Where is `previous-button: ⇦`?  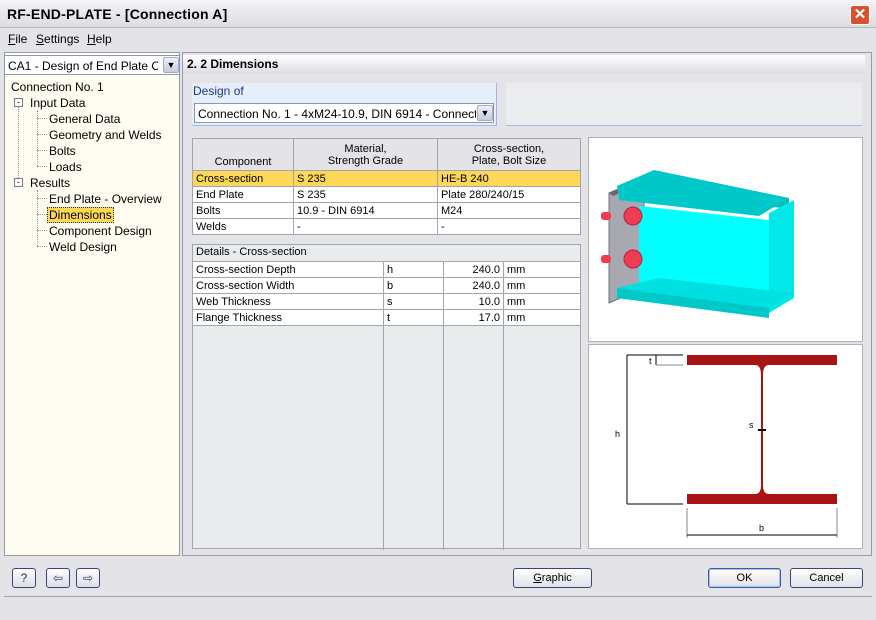
previous-button: ⇦ is located at coordinates (58, 578).